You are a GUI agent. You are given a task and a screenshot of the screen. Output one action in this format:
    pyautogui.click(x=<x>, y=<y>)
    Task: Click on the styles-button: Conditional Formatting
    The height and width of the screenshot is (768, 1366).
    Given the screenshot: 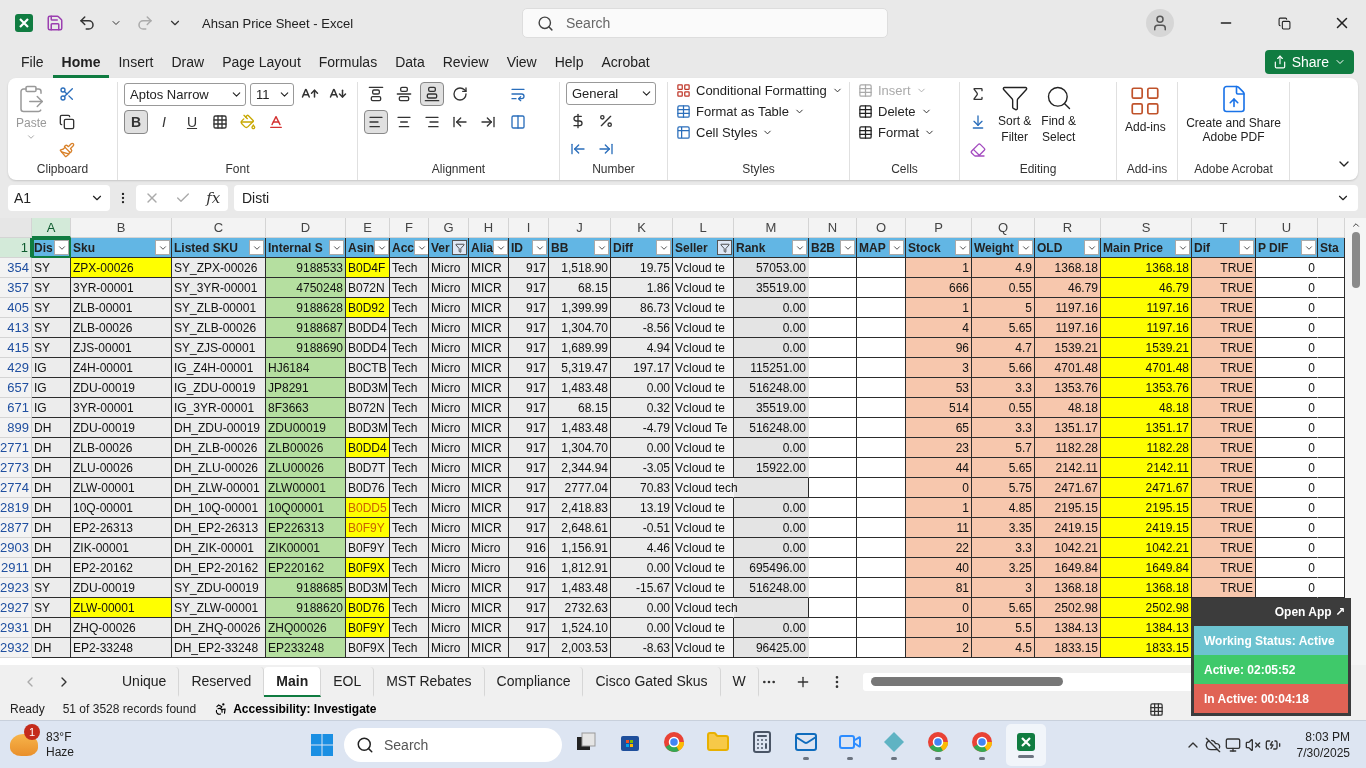 What is the action you would take?
    pyautogui.click(x=759, y=90)
    